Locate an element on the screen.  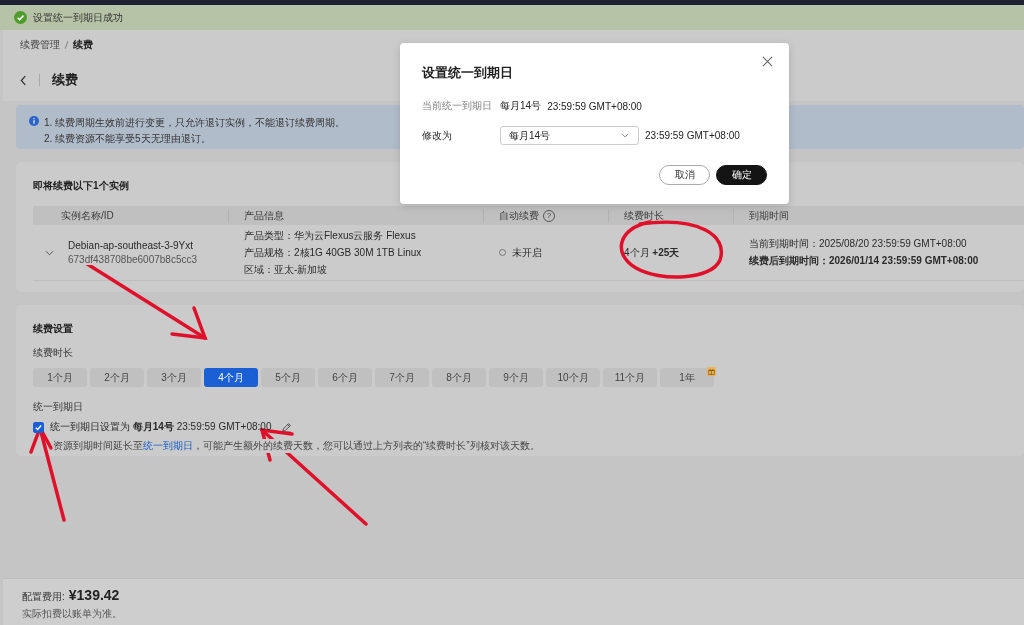
unify-setting-text: 统一到期日设置为 每月14号 23:59:59 GMT+08:00 is located at coordinates (161, 427).